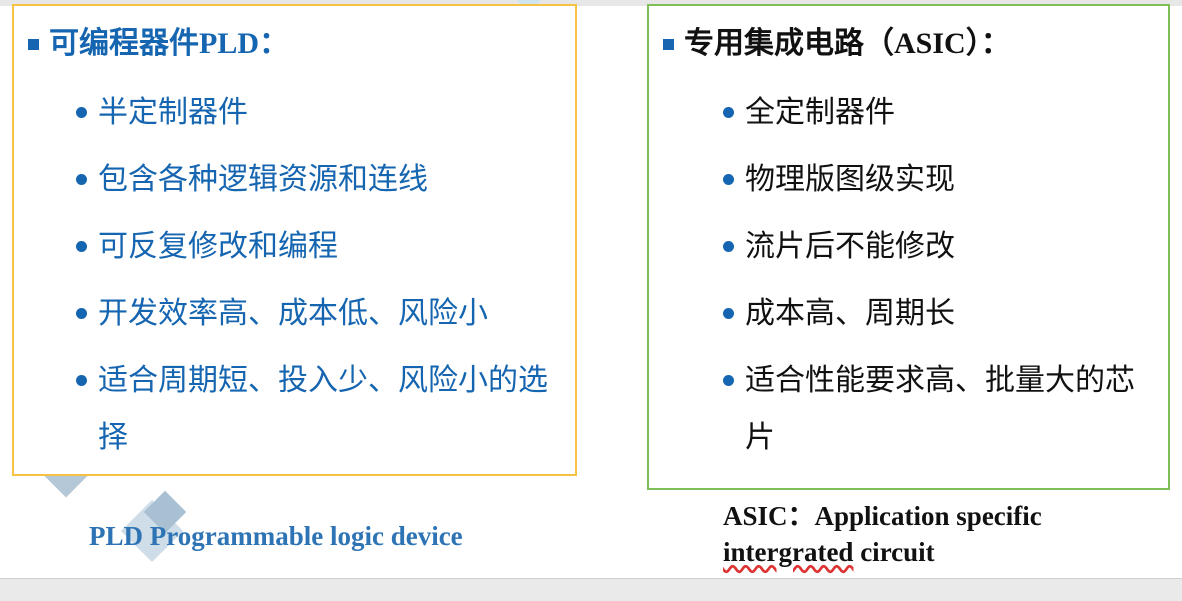  What do you see at coordinates (850, 313) in the screenshot?
I see `list-item-text: 成本高、周期长` at bounding box center [850, 313].